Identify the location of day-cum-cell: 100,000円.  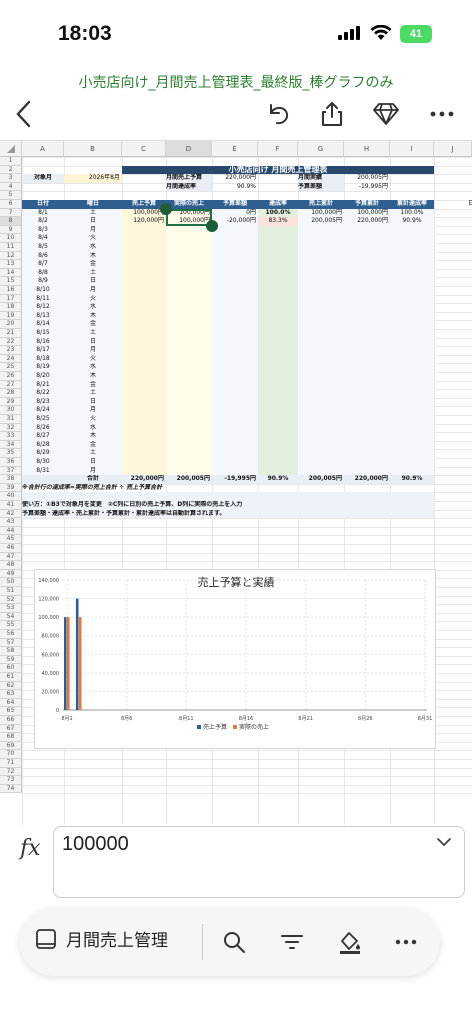
(321, 213).